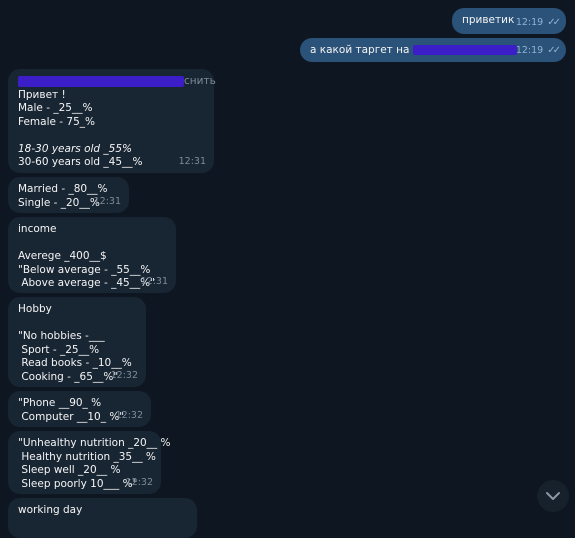 Image resolution: width=575 pixels, height=538 pixels. What do you see at coordinates (35, 309) in the screenshot?
I see `message-line: Hobby` at bounding box center [35, 309].